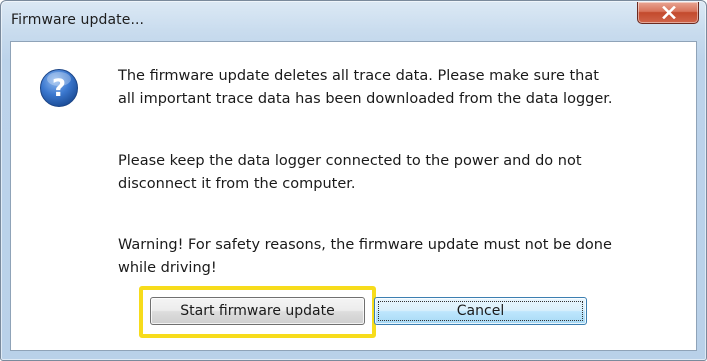 The image size is (707, 361). Describe the element at coordinates (257, 311) in the screenshot. I see `start-firmware-update-button: Start firmware update` at that location.